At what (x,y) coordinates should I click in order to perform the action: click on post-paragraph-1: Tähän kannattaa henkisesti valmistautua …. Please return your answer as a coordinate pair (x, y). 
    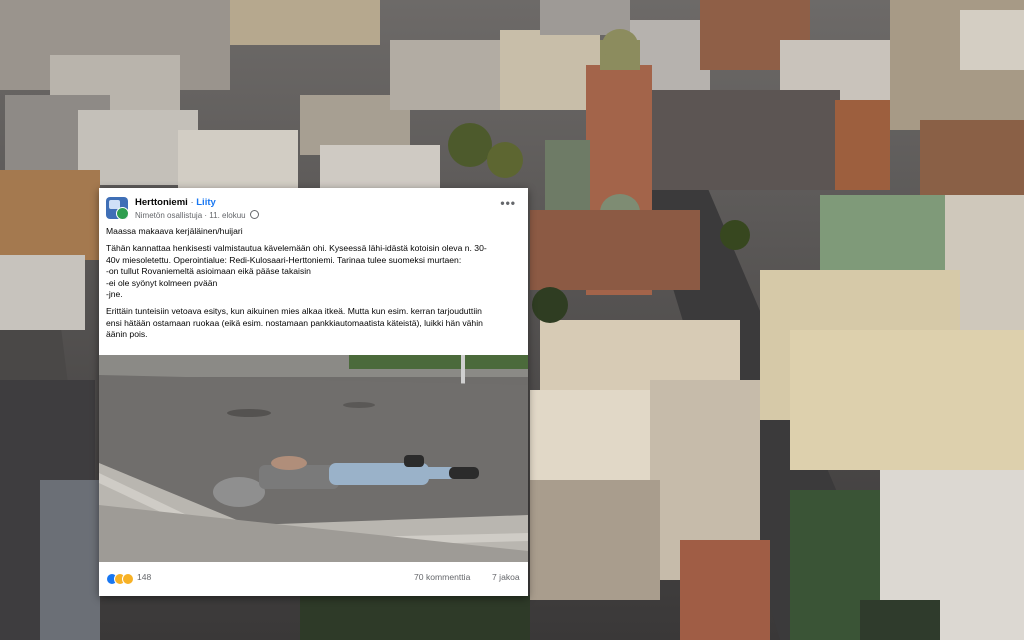
    Looking at the image, I should click on (315, 271).